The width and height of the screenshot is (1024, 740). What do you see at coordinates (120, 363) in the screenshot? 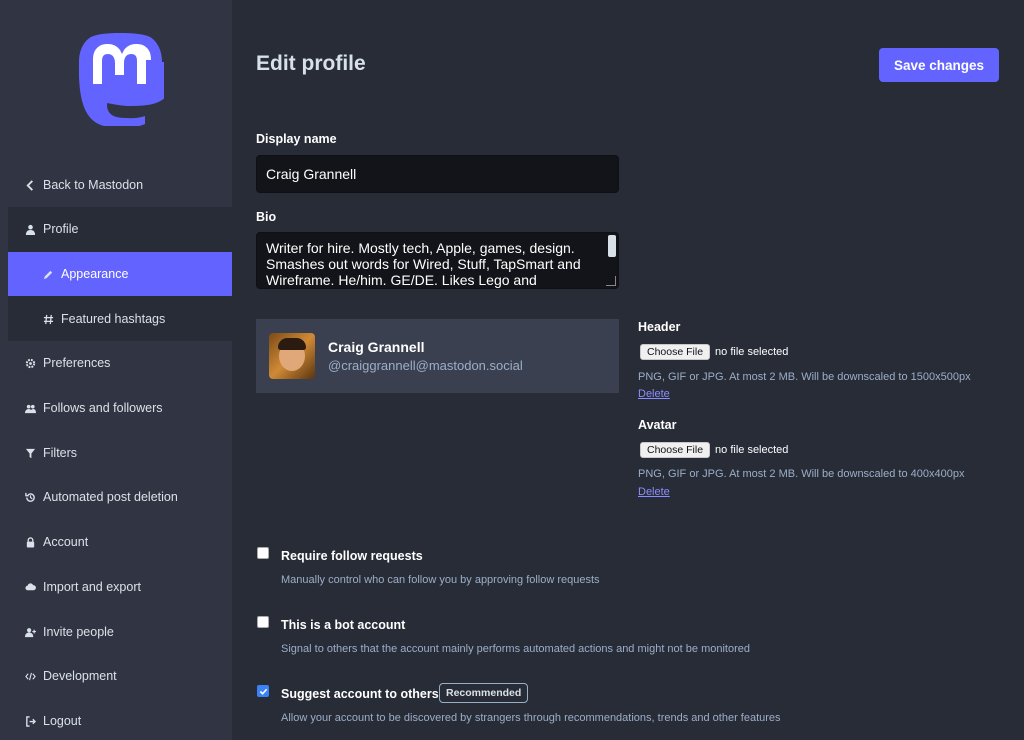
I see `sidebar-item-preferences: Preferences` at bounding box center [120, 363].